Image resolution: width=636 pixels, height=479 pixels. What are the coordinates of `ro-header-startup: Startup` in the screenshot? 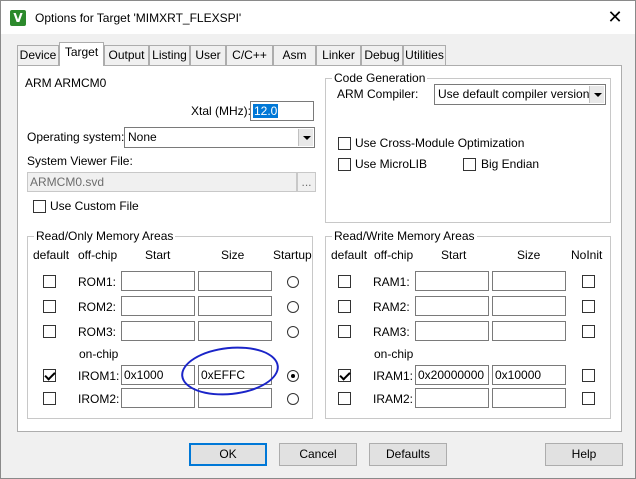 It's located at (292, 255).